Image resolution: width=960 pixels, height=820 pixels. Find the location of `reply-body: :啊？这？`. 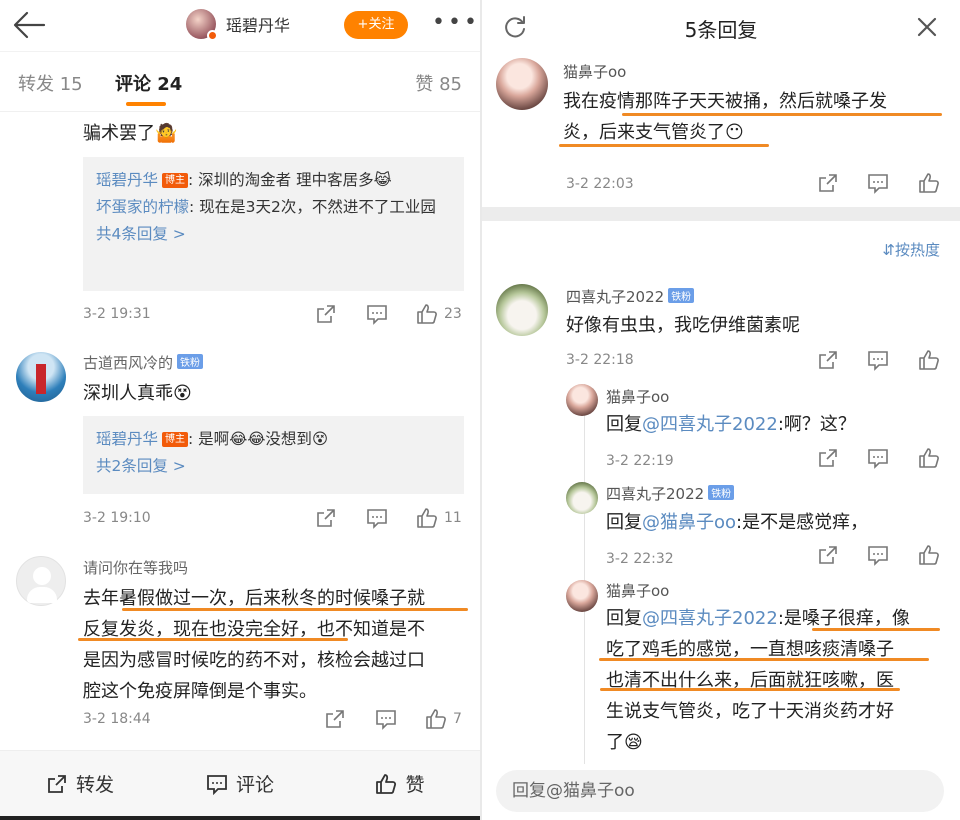

reply-body: :啊？这？ is located at coordinates (816, 424).